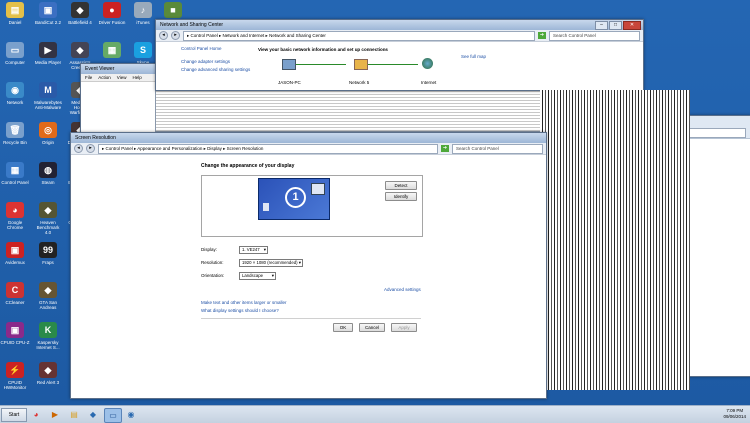 The width and height of the screenshot is (750, 423). Describe the element at coordinates (404, 327) in the screenshot. I see `apply-button: Apply` at that location.